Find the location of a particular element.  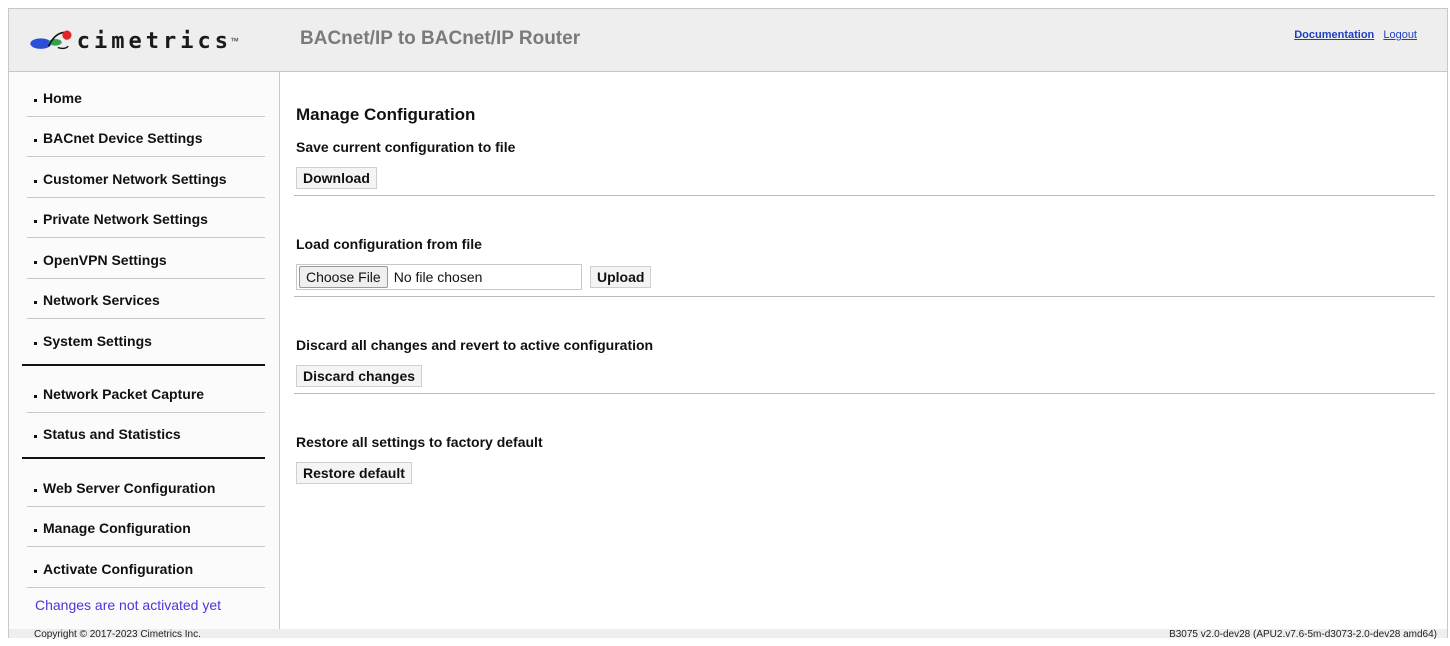

file-status-text: No file chosen is located at coordinates (438, 277).